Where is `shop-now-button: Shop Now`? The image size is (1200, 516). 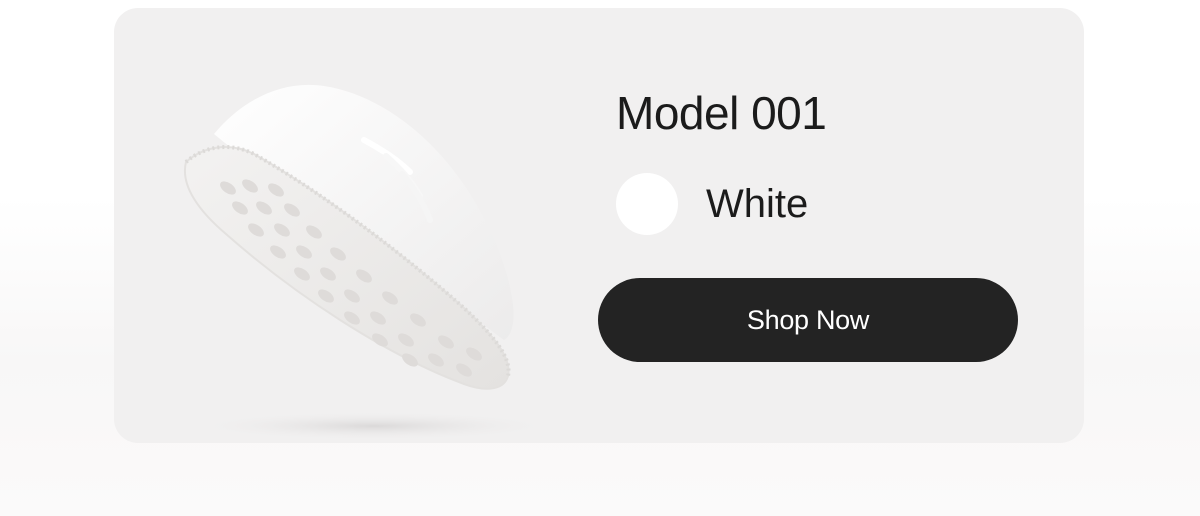 shop-now-button: Shop Now is located at coordinates (808, 320).